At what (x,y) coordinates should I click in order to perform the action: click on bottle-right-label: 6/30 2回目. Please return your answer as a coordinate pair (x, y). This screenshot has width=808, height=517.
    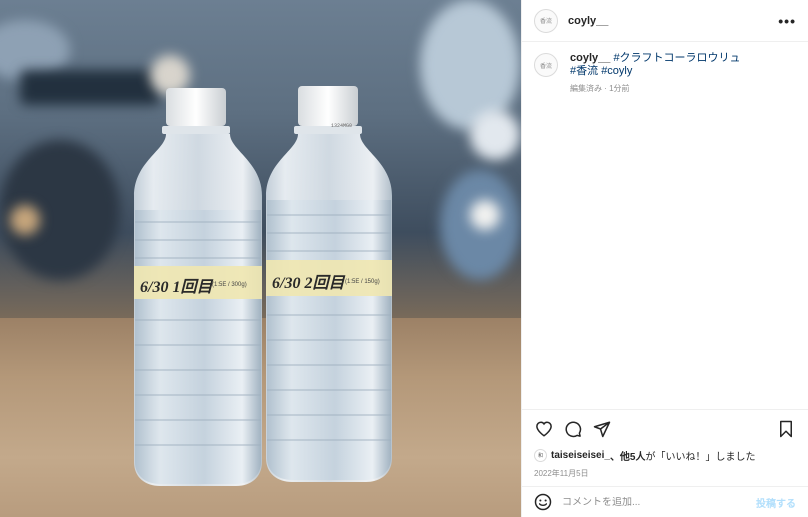
    Looking at the image, I should click on (308, 283).